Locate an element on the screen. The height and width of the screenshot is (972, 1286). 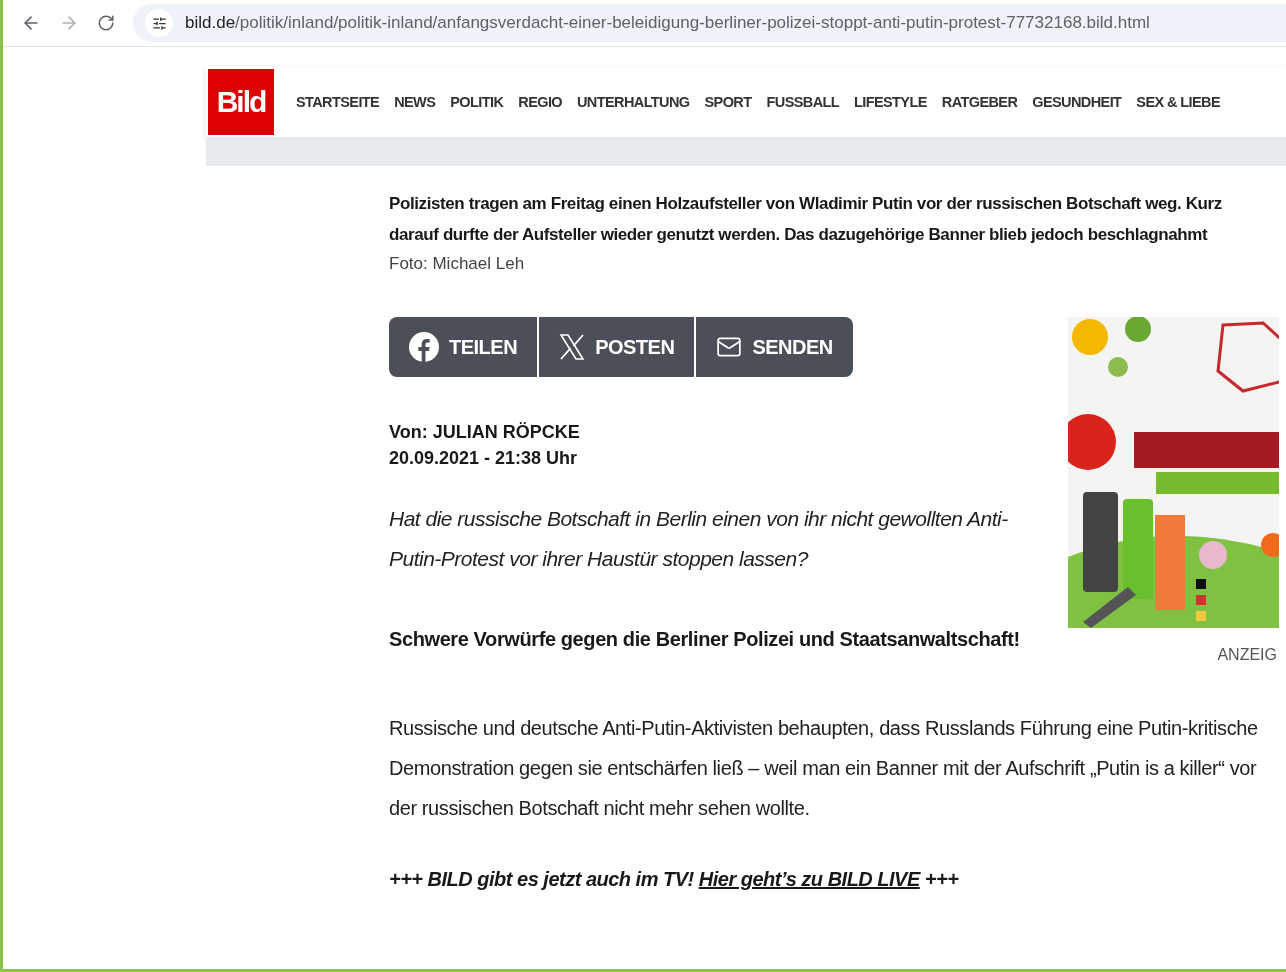
x-icon is located at coordinates (572, 347).